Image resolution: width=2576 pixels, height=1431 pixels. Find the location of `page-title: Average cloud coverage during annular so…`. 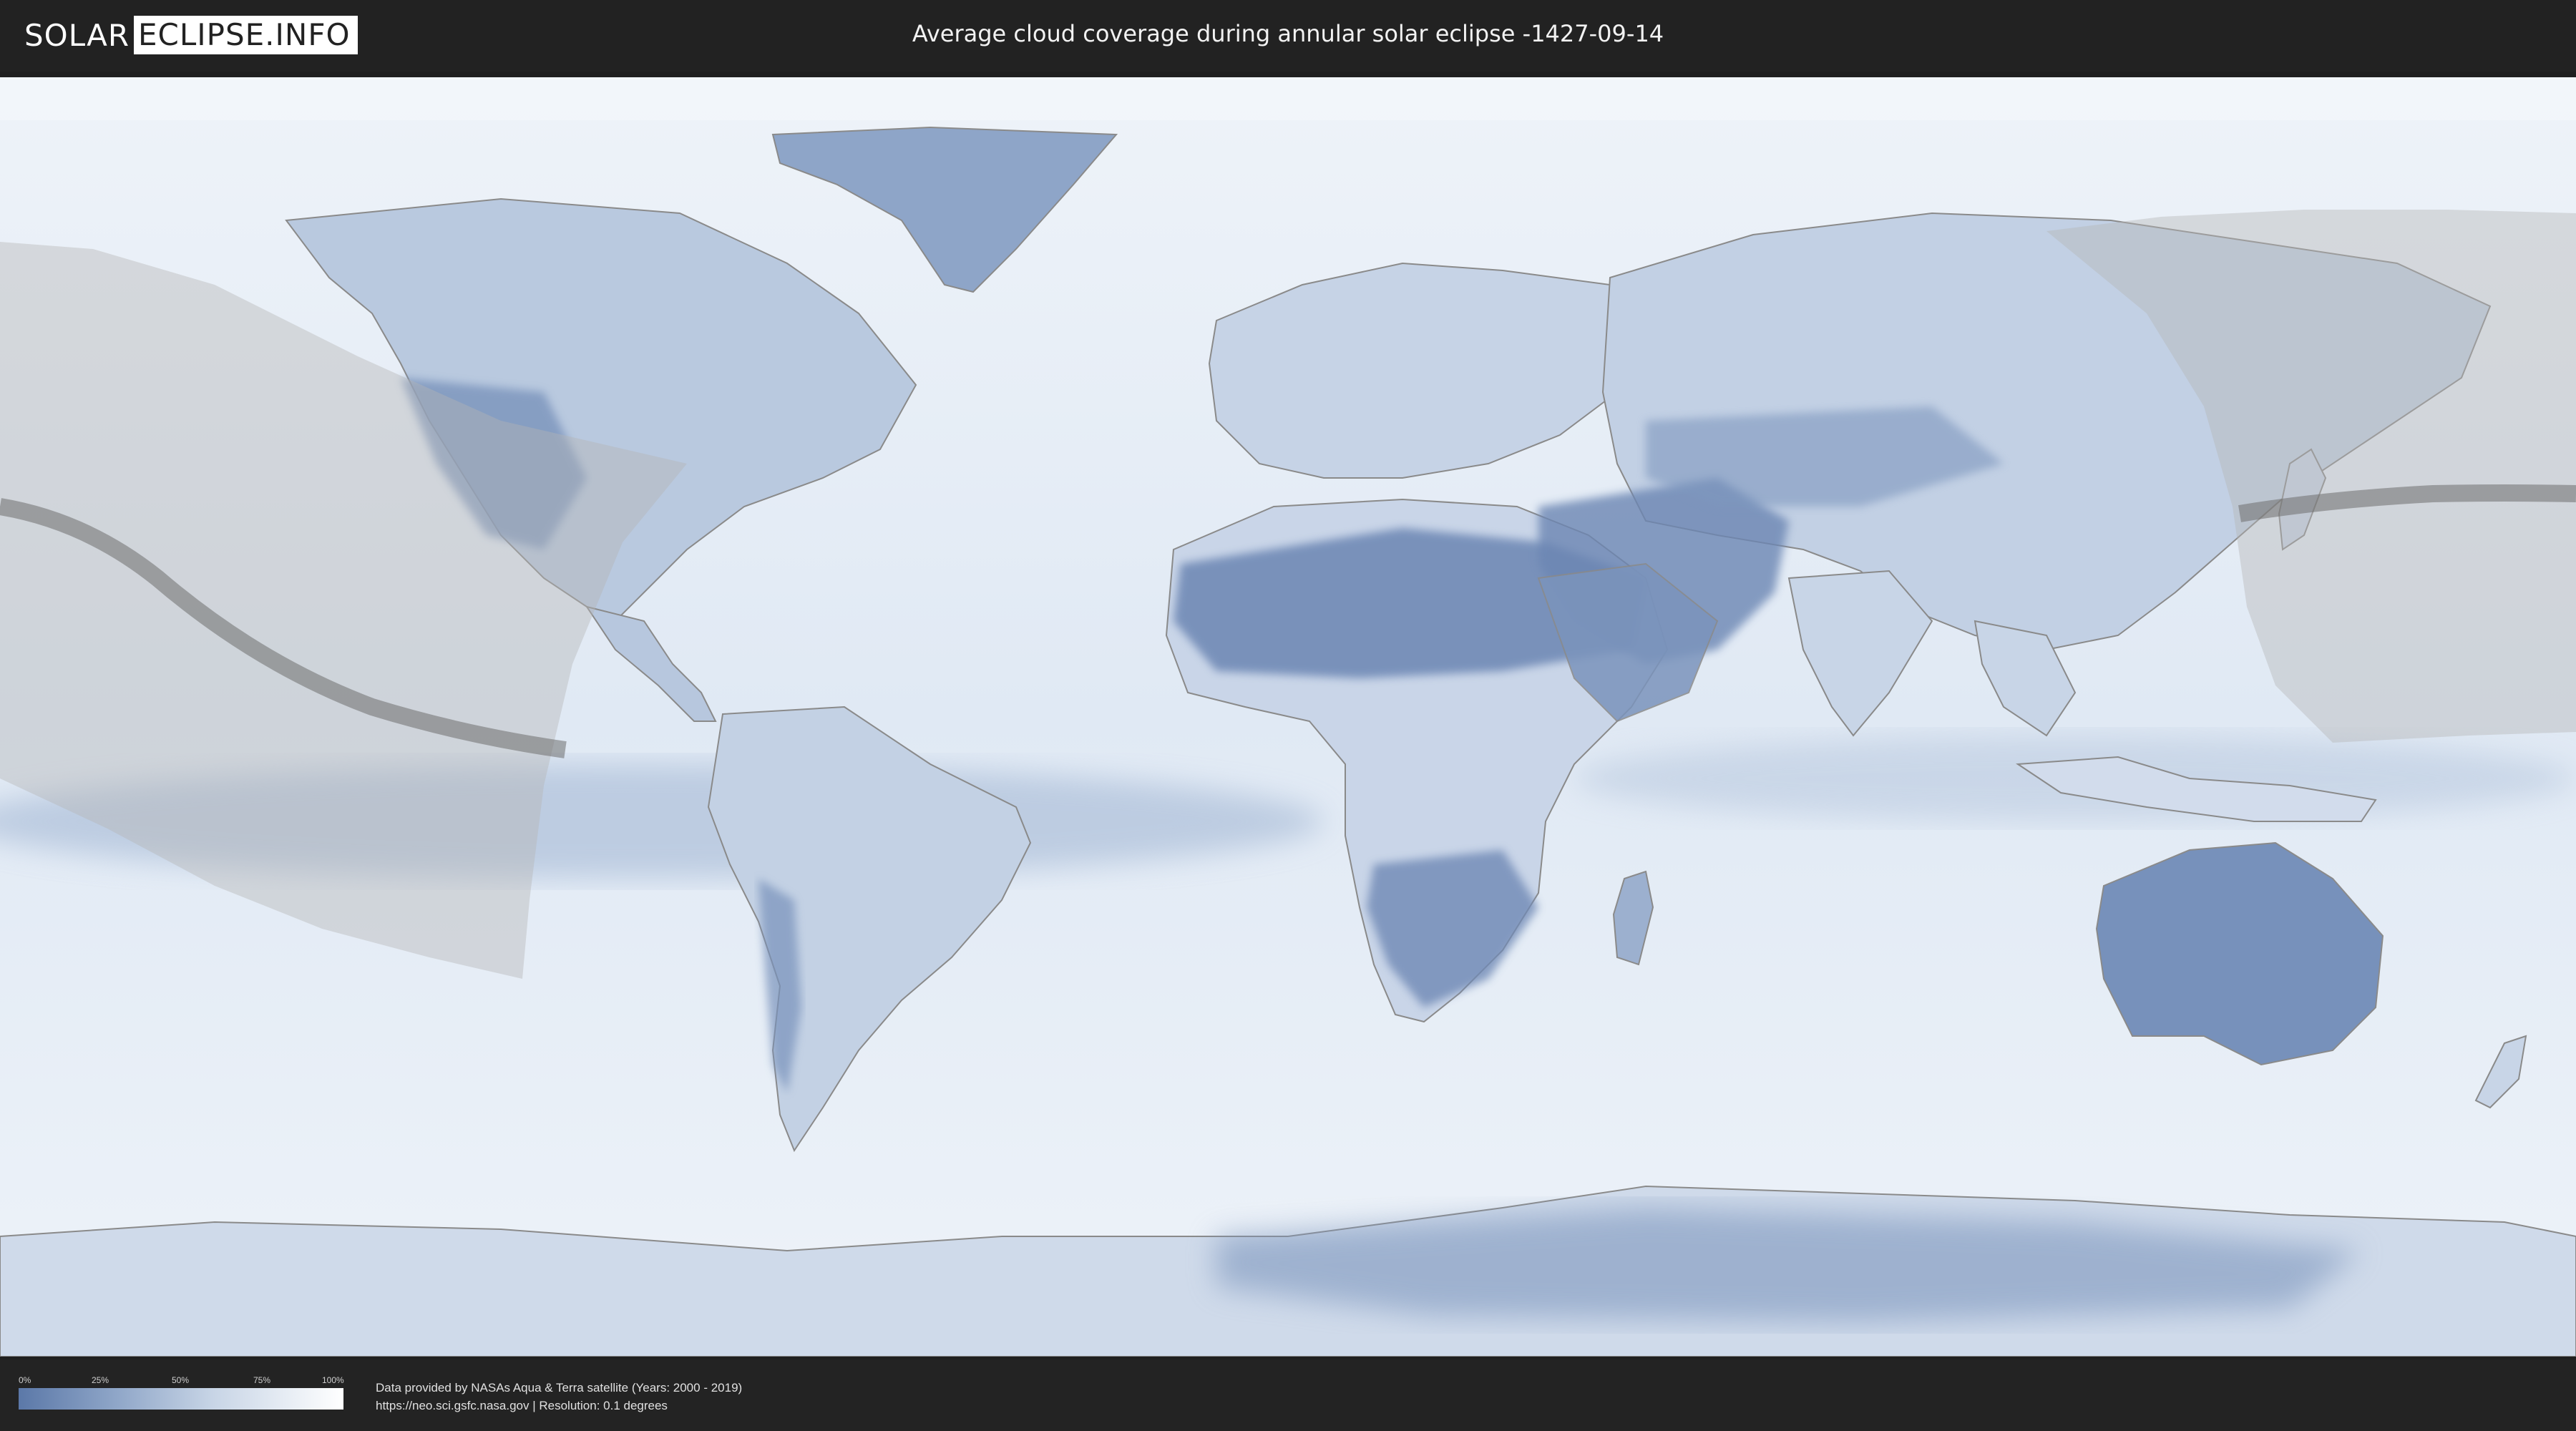

page-title: Average cloud coverage during annular so… is located at coordinates (1288, 33).